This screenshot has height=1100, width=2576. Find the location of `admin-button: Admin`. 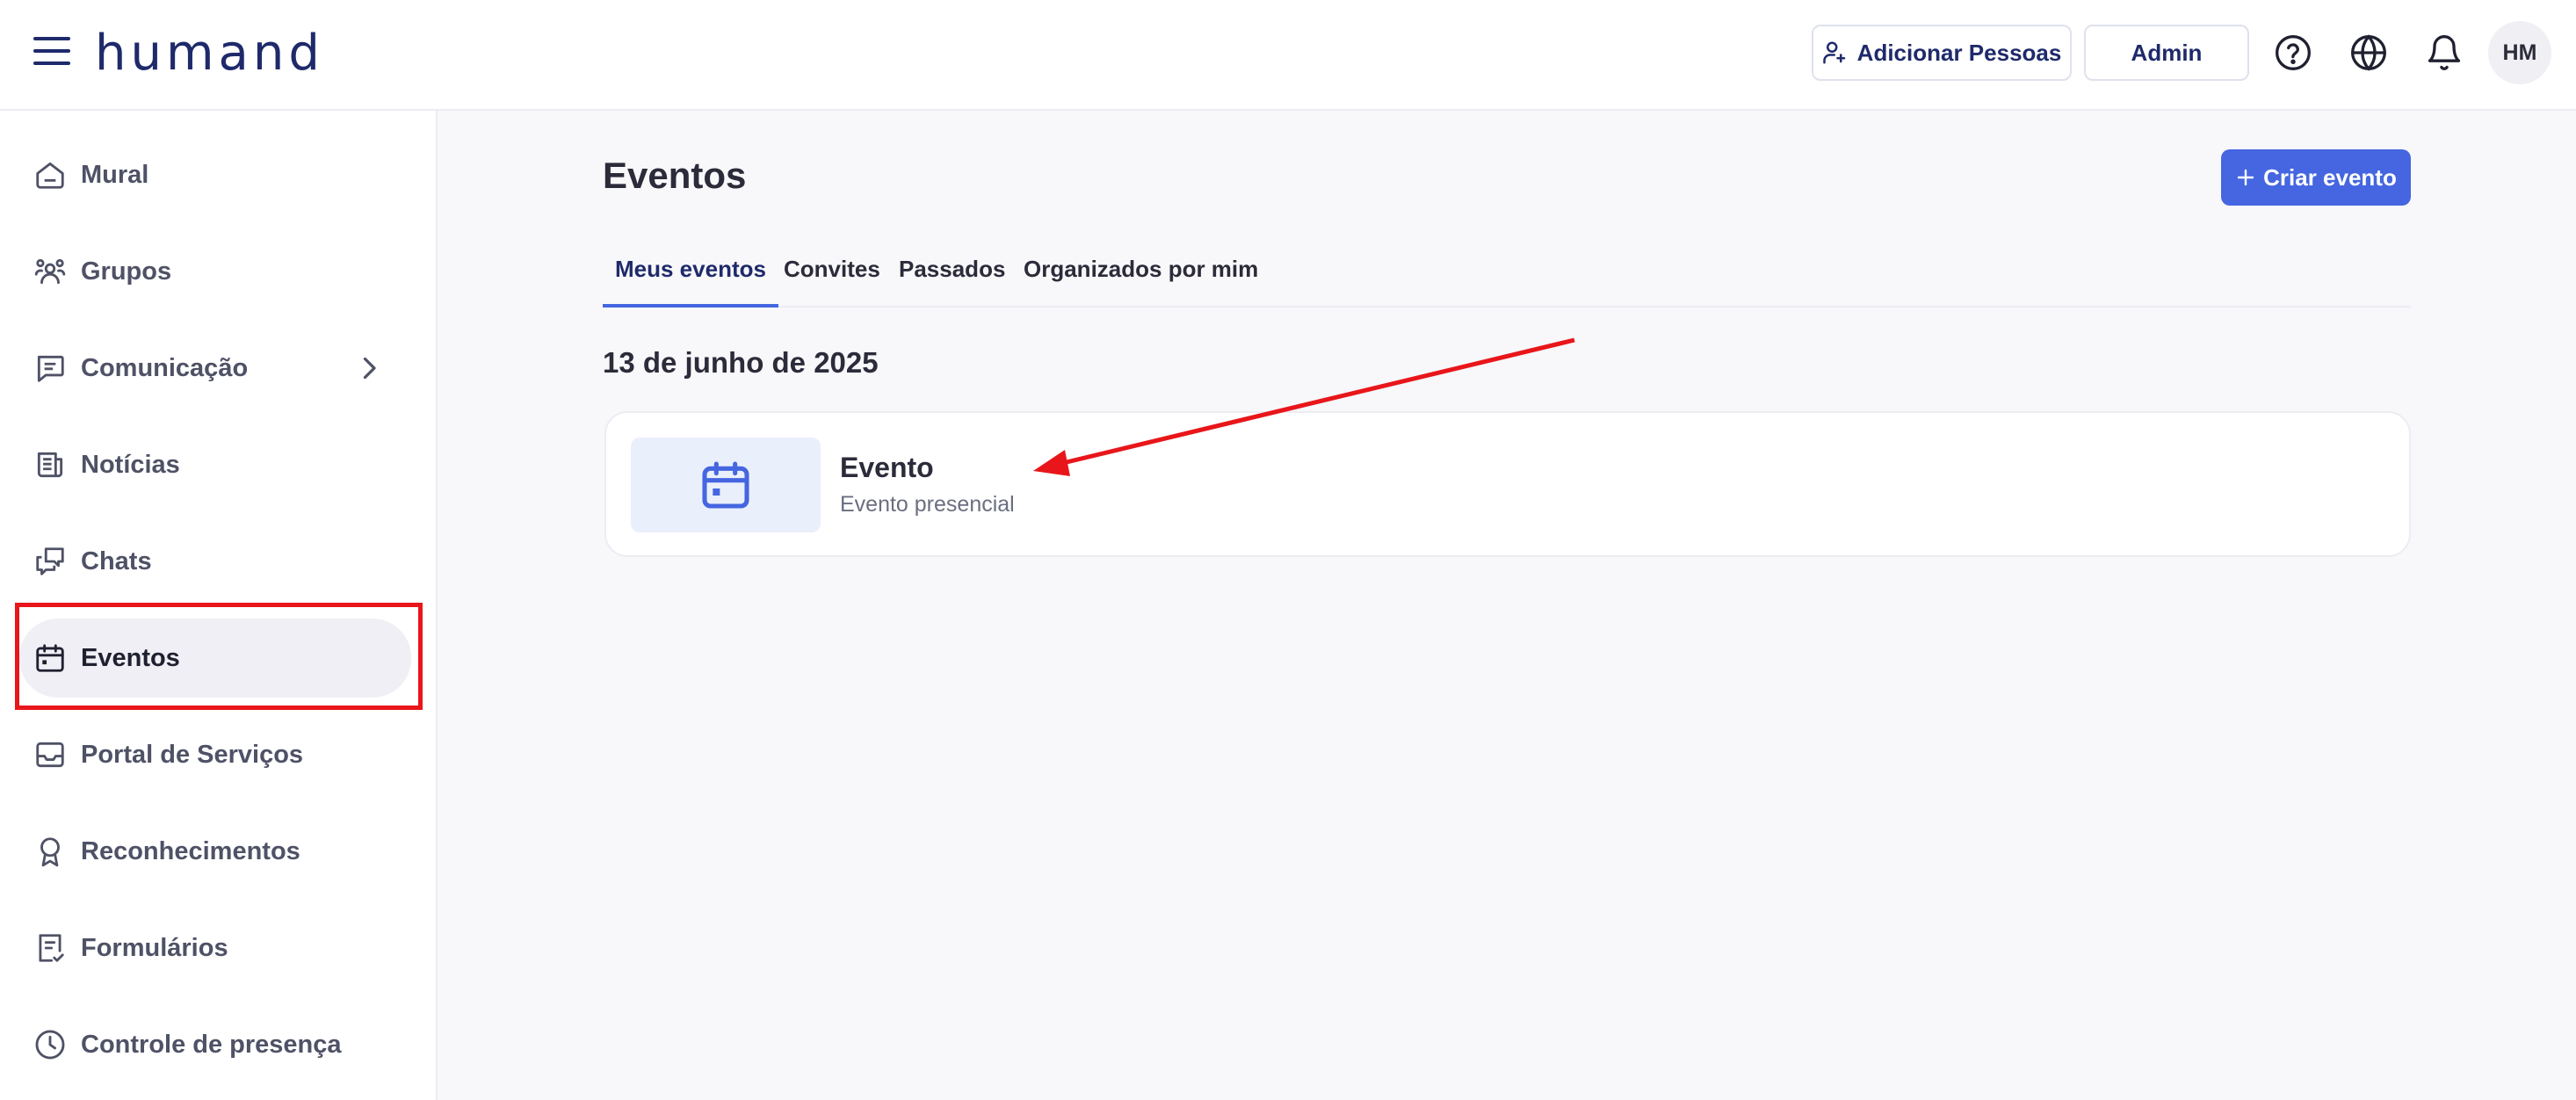

admin-button: Admin is located at coordinates (2166, 53).